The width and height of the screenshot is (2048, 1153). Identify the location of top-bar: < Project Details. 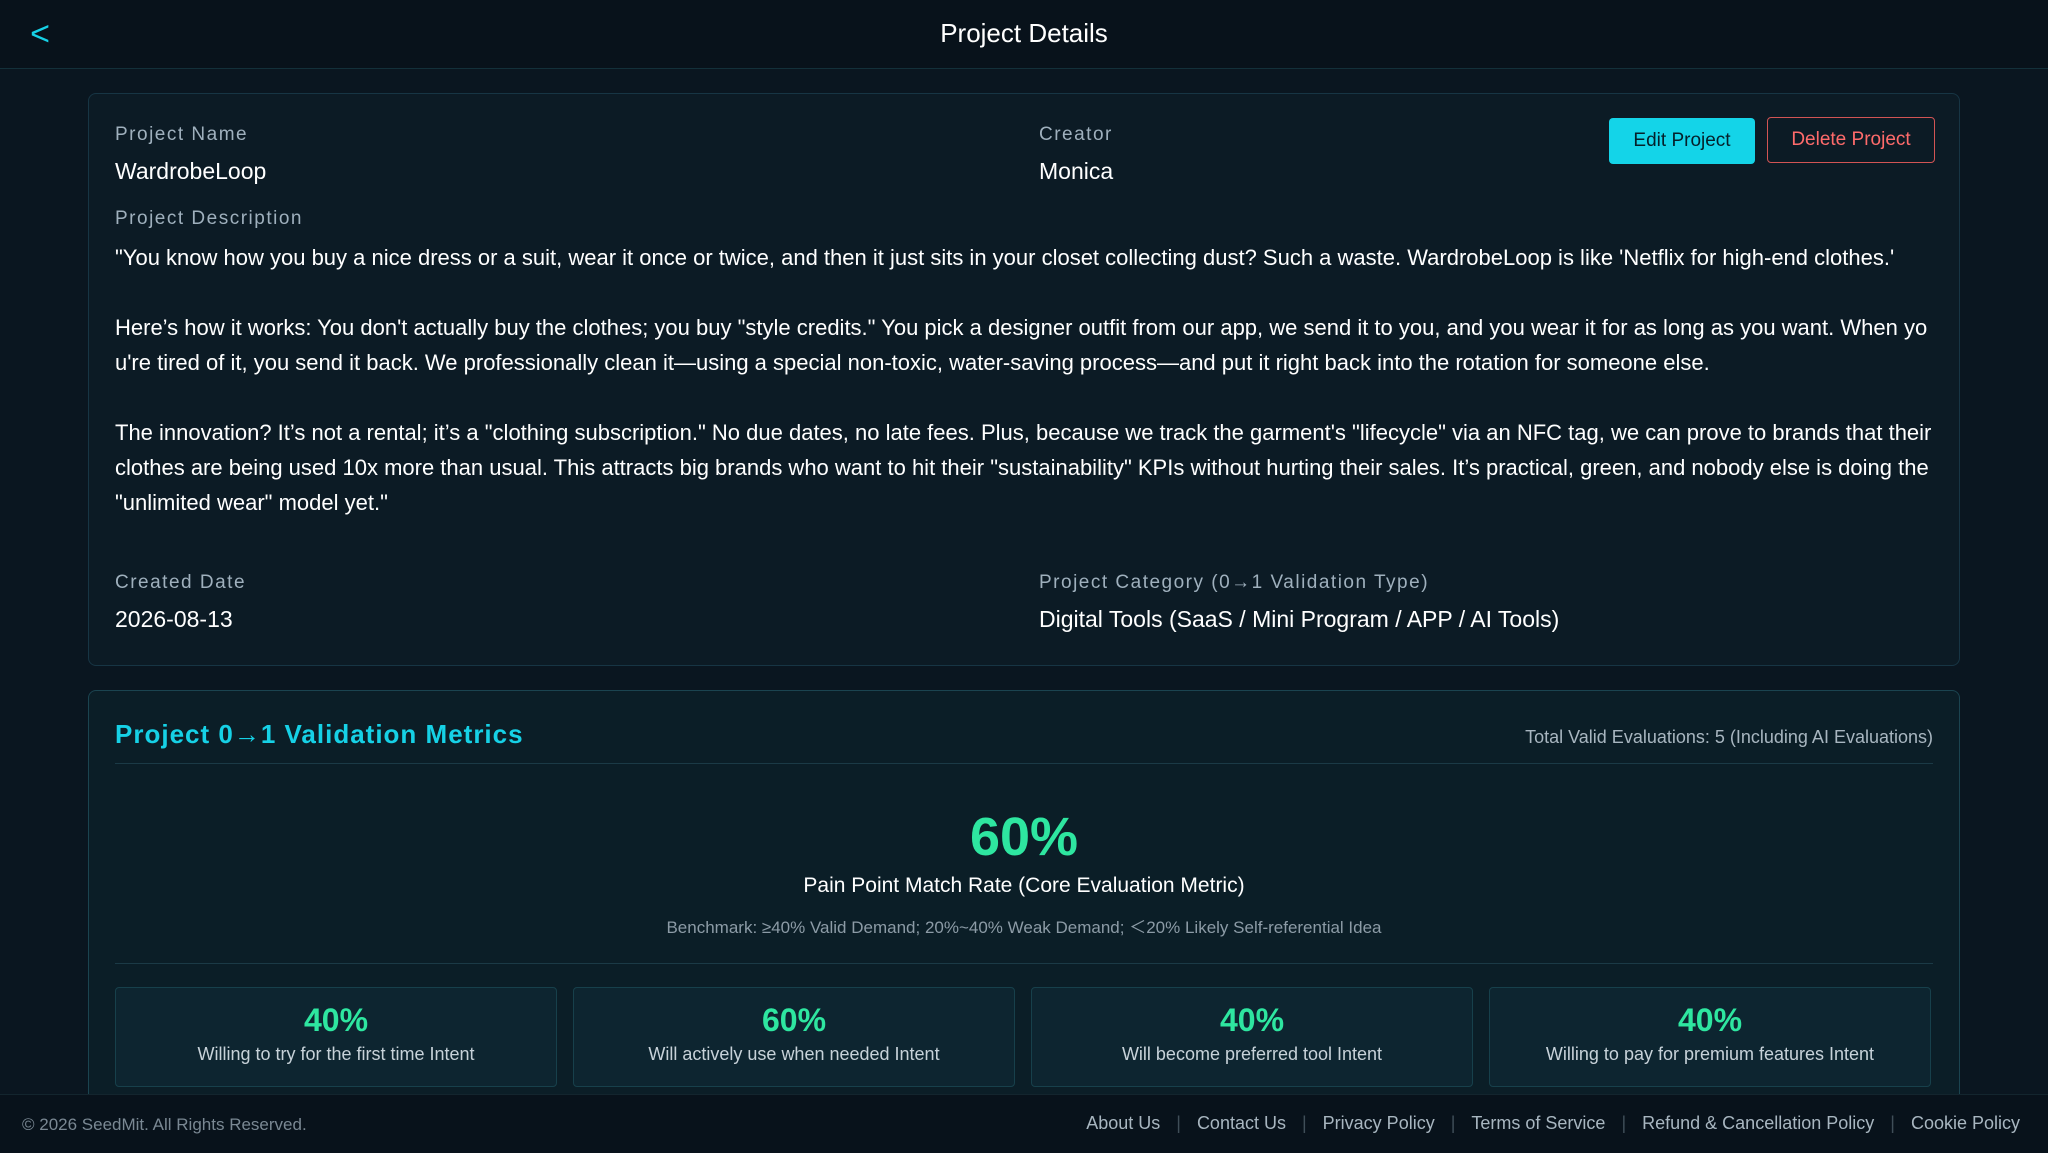
(1024, 34).